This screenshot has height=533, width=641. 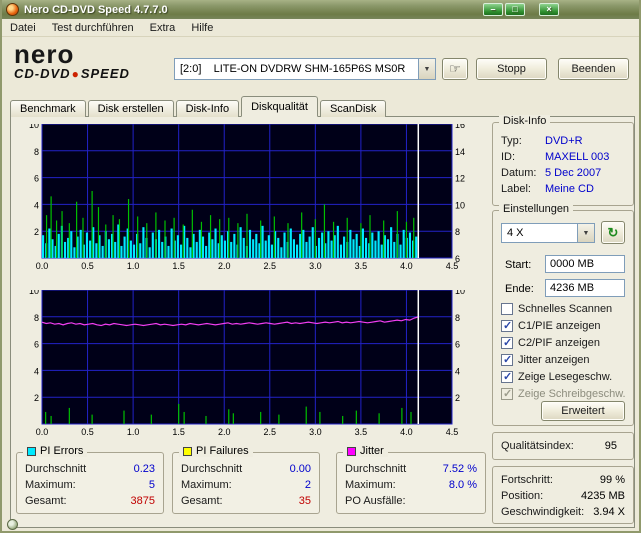 What do you see at coordinates (519, 173) in the screenshot?
I see `disk-date-label: Datum:` at bounding box center [519, 173].